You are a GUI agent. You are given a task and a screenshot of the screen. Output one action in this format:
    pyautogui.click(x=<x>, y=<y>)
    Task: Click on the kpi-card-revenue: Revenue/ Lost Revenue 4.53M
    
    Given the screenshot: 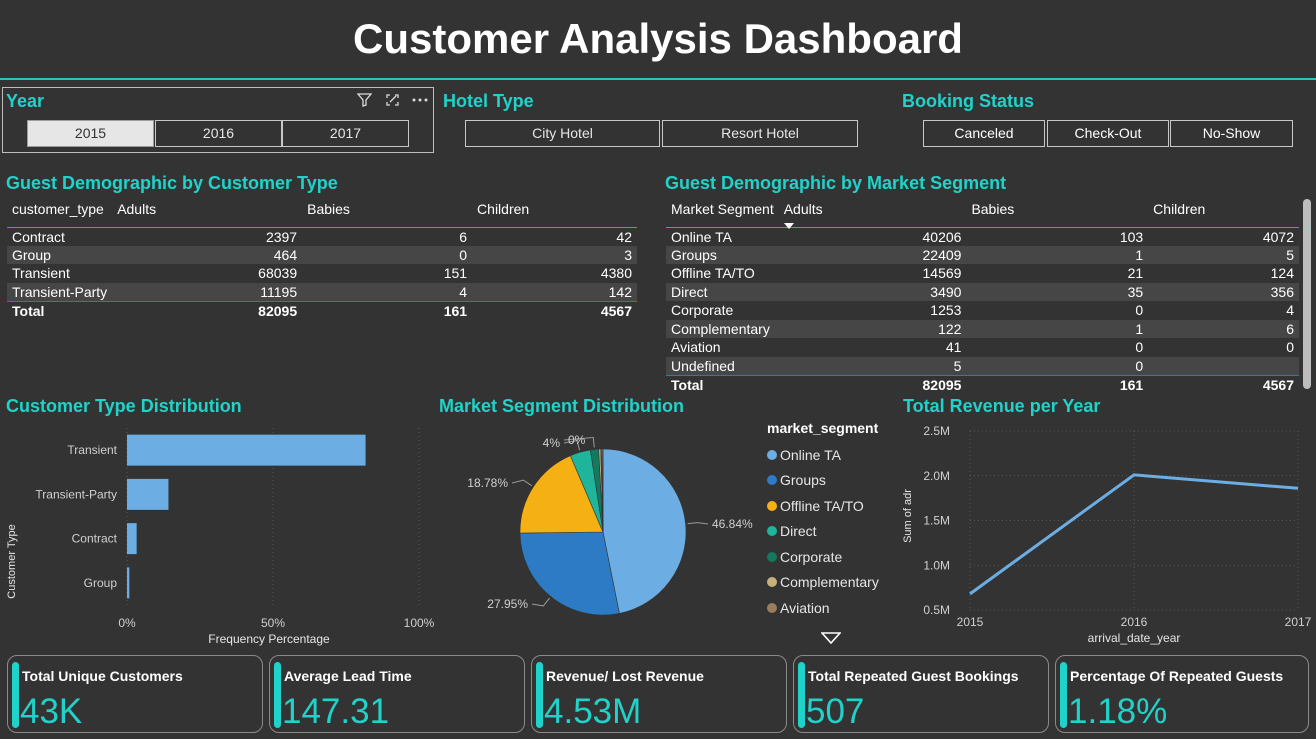 What is the action you would take?
    pyautogui.click(x=659, y=694)
    